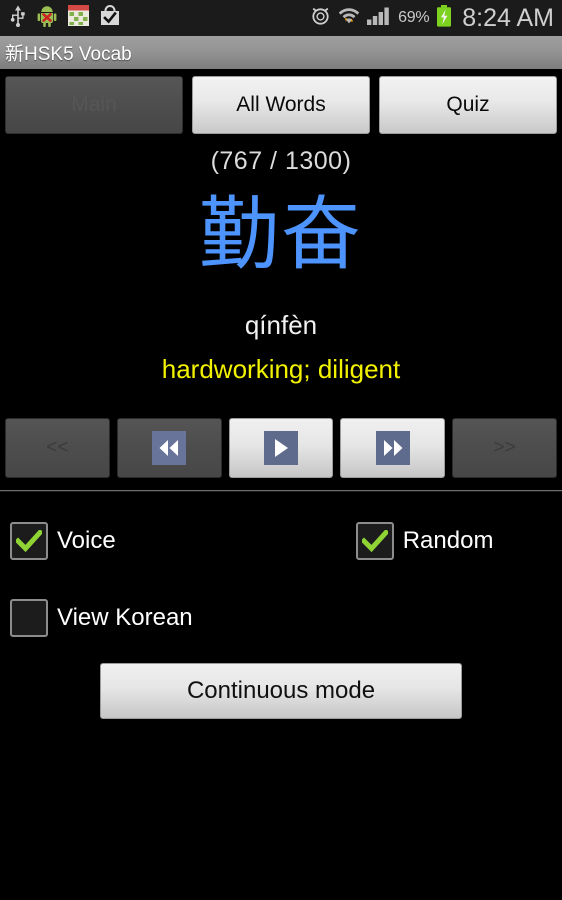  Describe the element at coordinates (18, 18) in the screenshot. I see `usb-icon` at that location.